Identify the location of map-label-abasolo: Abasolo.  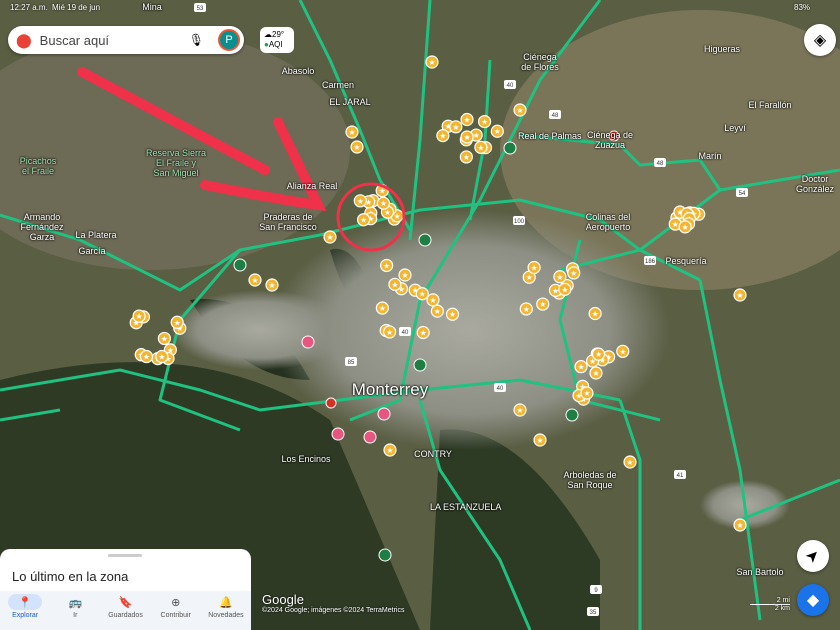
(298, 71).